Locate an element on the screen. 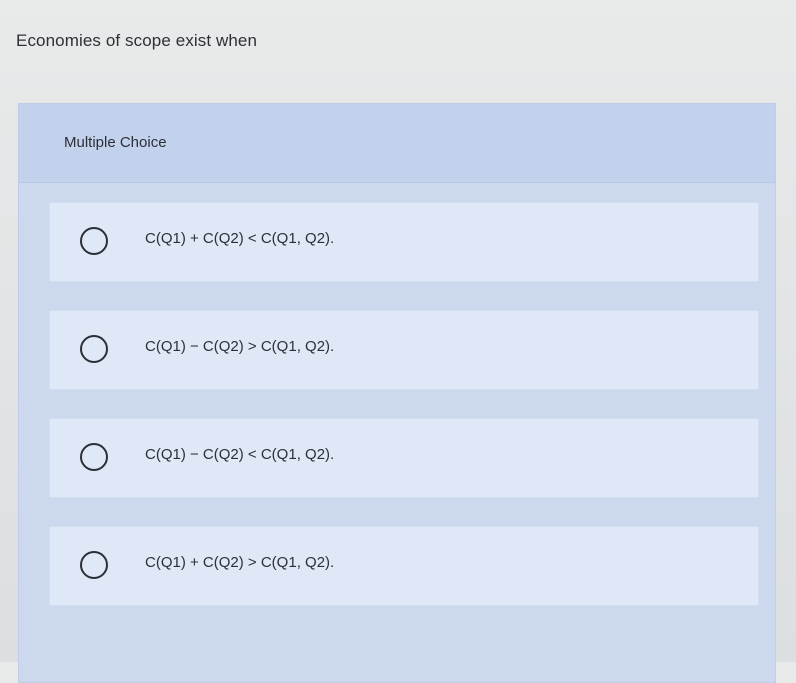 Image resolution: width=796 pixels, height=683 pixels. option-1: C(Q1) + C(Q2) < C(Q1, Q2). is located at coordinates (404, 242).